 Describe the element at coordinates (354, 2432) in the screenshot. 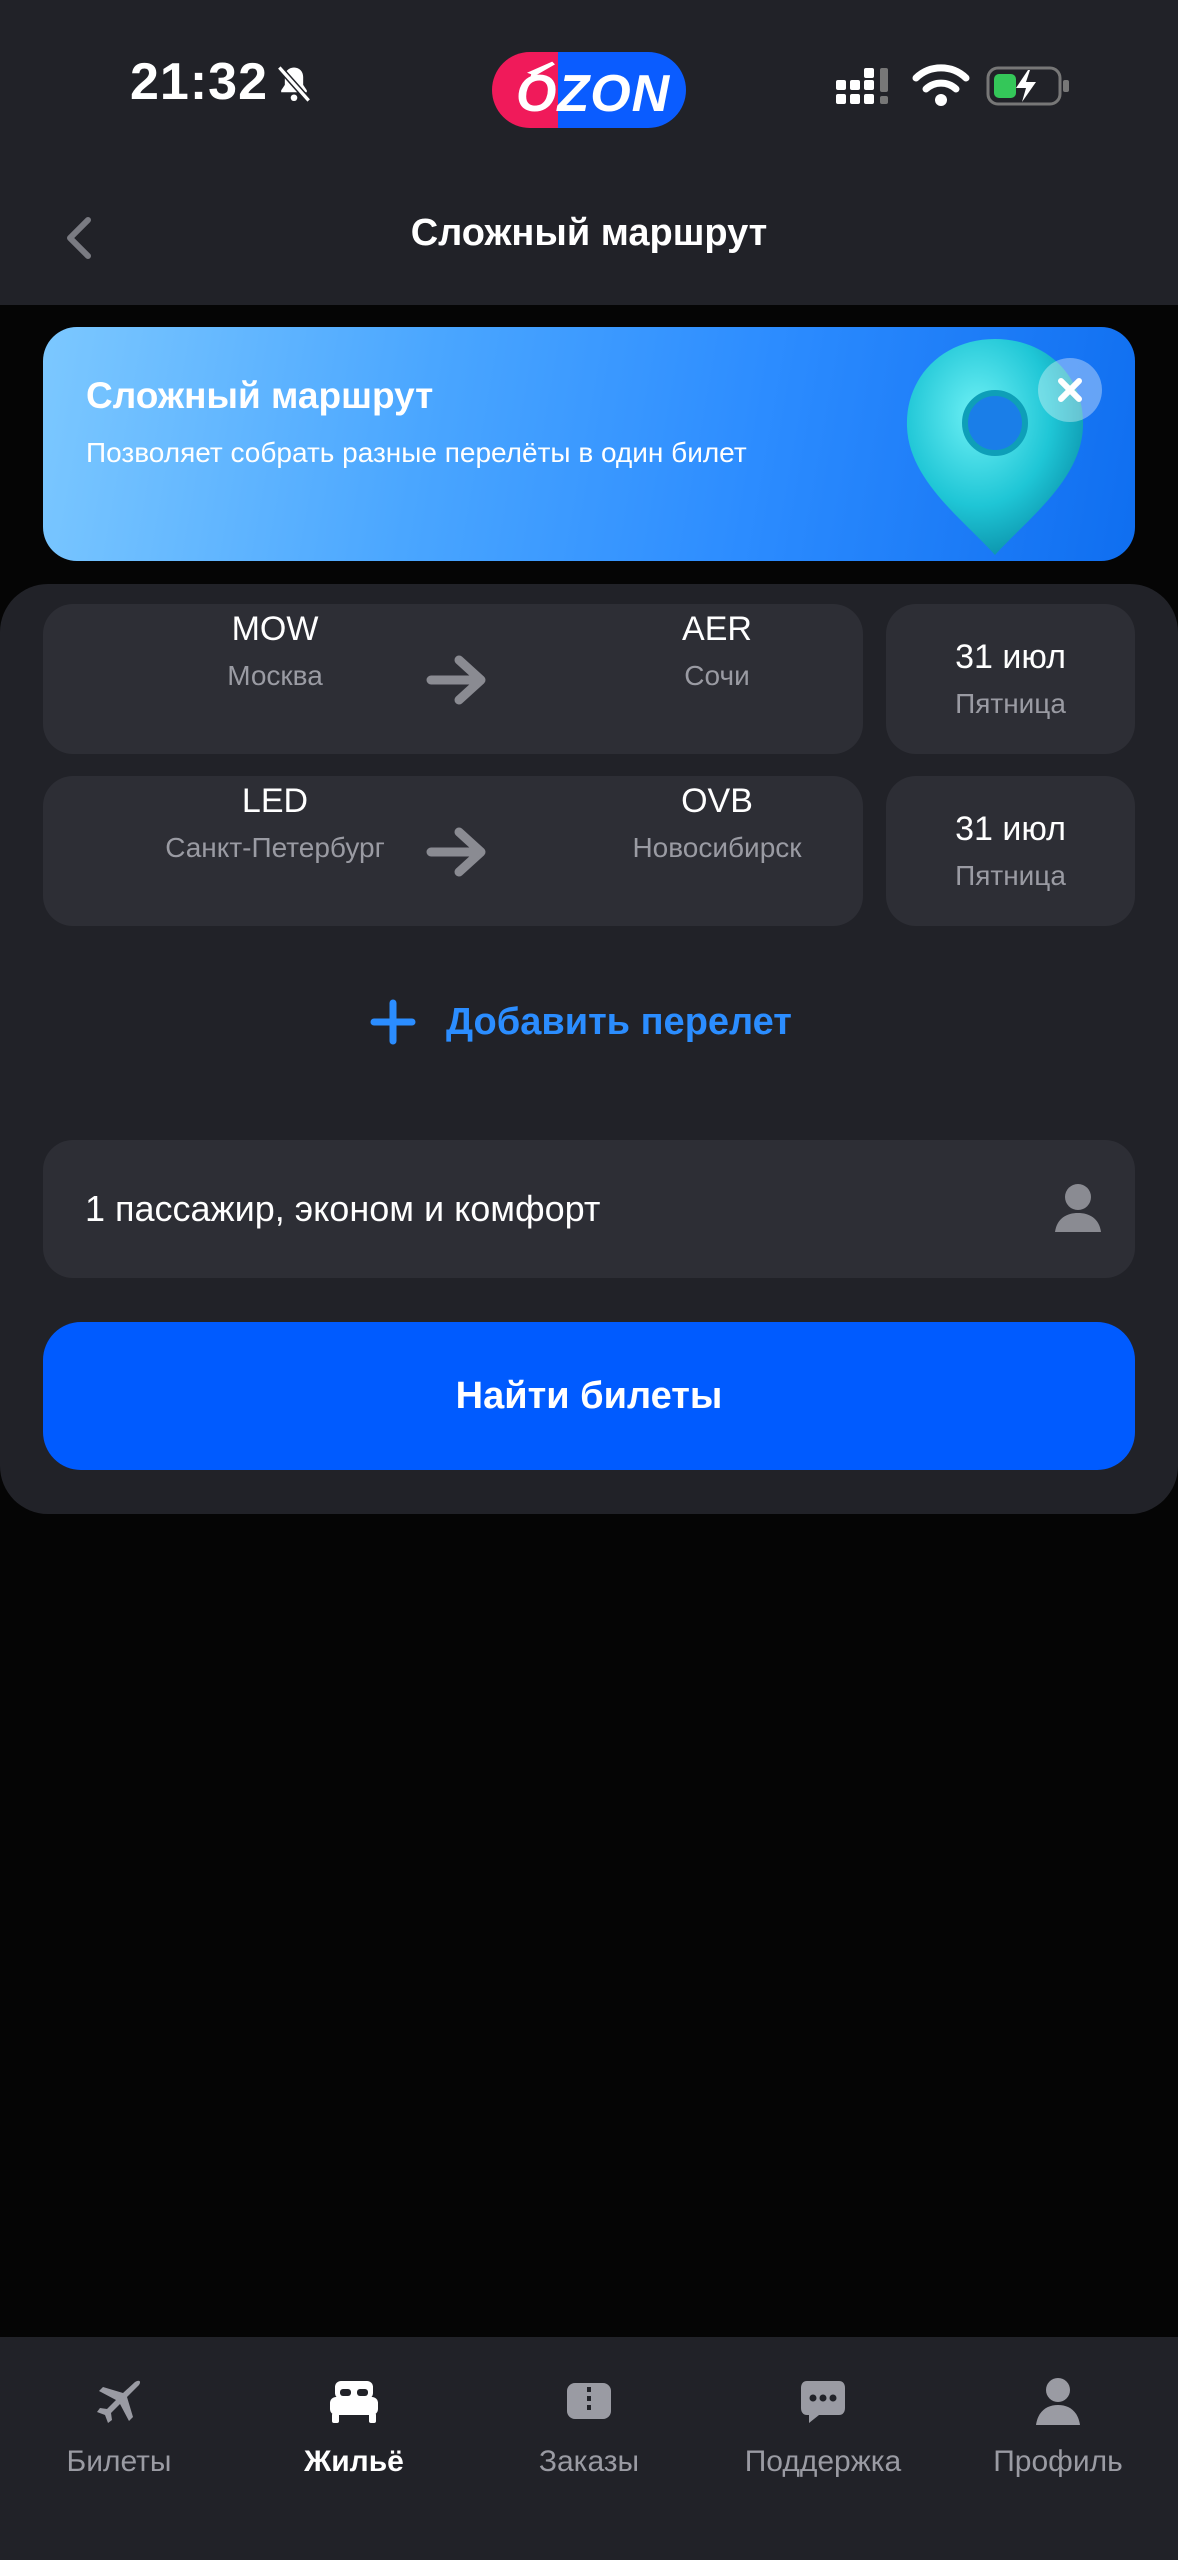

I see `tab-housing: Жильё` at that location.